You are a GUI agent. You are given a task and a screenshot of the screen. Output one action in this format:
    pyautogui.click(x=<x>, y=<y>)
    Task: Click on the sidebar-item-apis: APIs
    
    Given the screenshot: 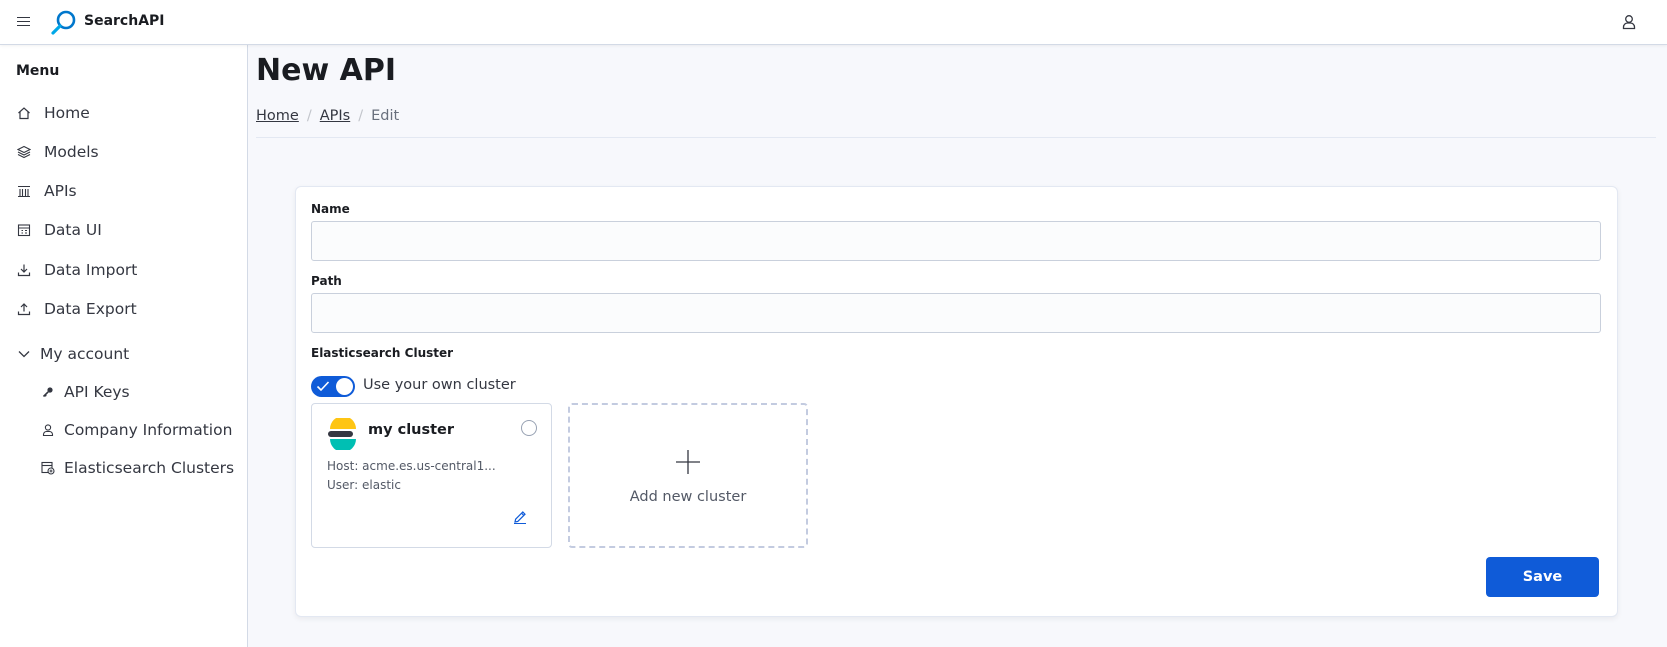 What is the action you would take?
    pyautogui.click(x=46, y=191)
    